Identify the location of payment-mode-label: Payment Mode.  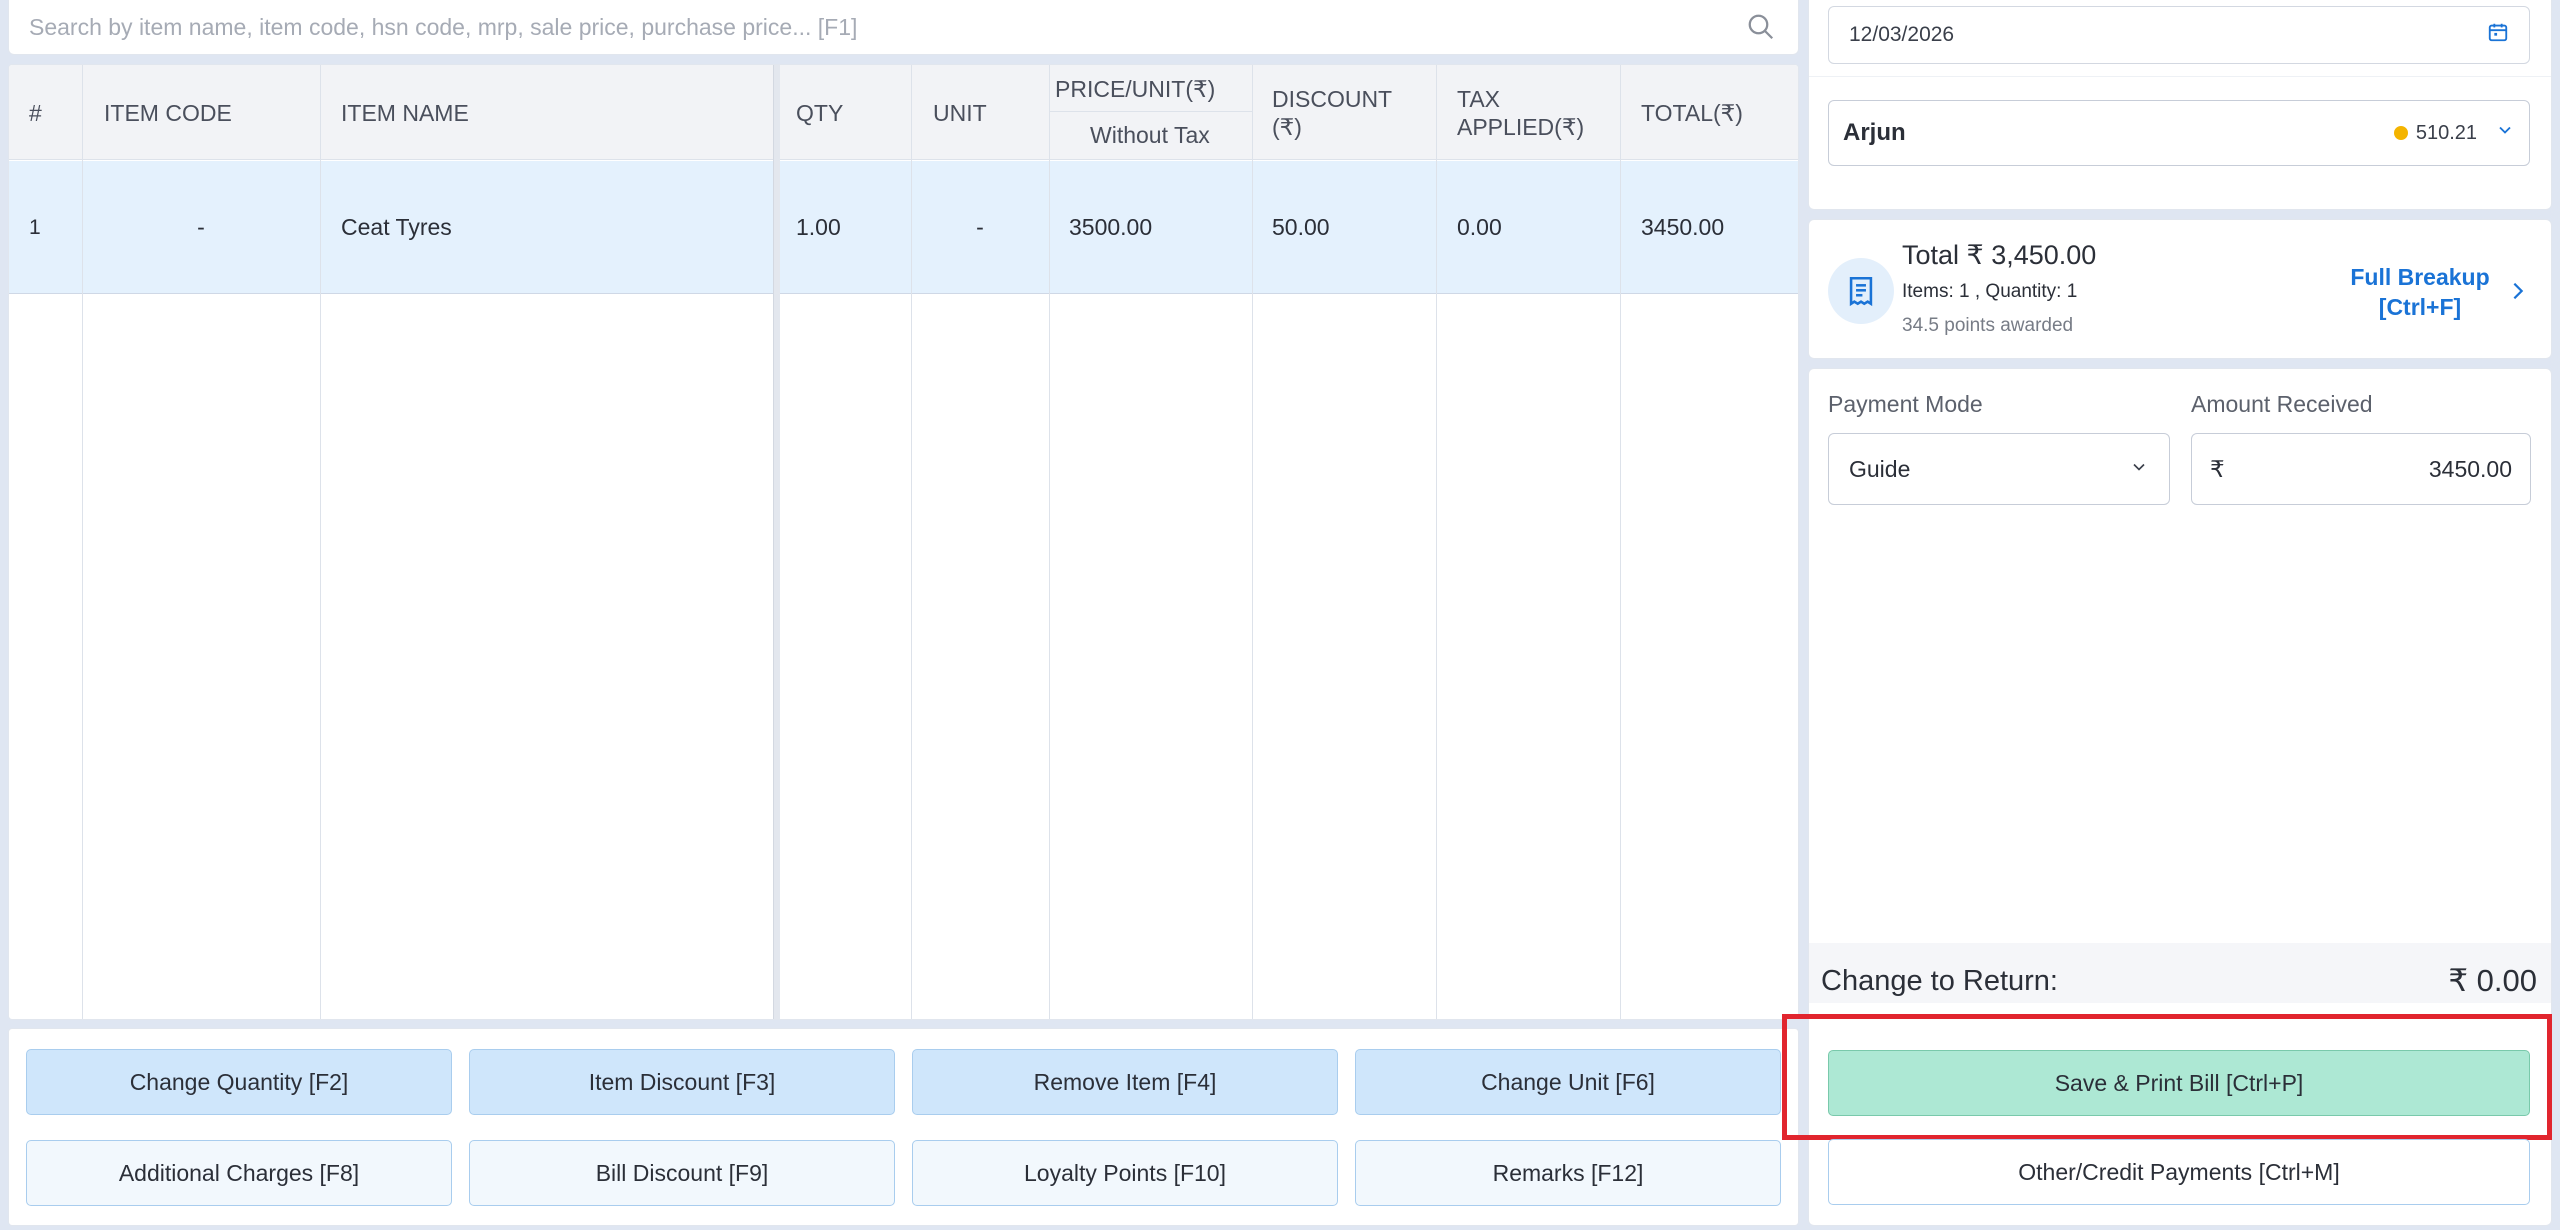
(1905, 404).